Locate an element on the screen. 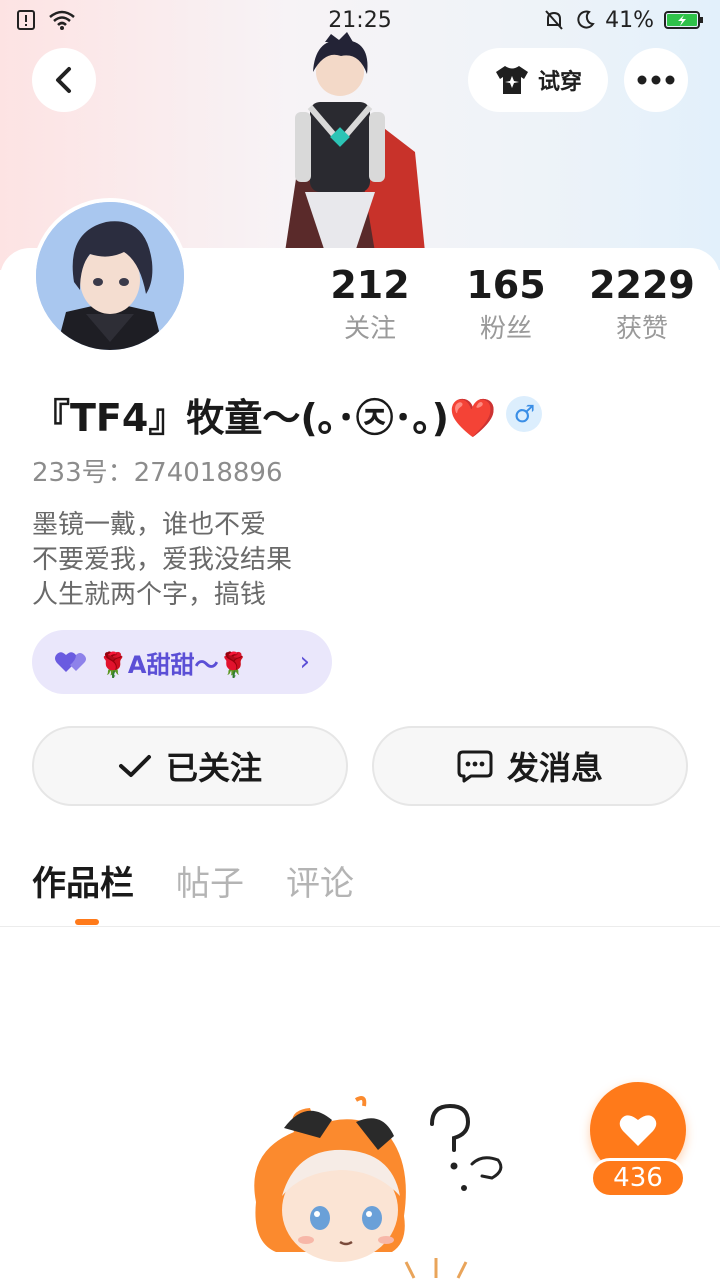 Image resolution: width=720 pixels, height=1280 pixels. profile-stats: 212 关注 165 粉丝 2229 获赞 is located at coordinates (510, 312).